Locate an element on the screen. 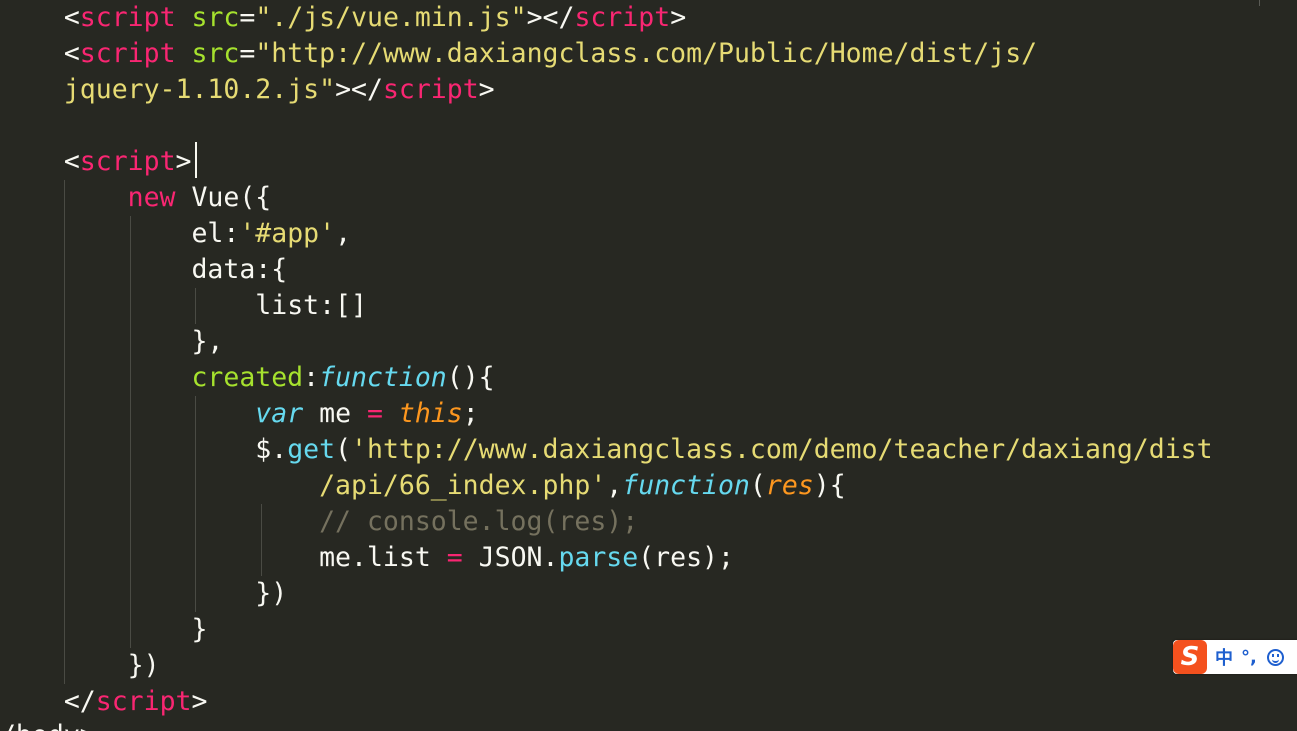 The width and height of the screenshot is (1297, 731). code-line-1: <script src="./js/vue.min.js"></script> is located at coordinates (343, 18).